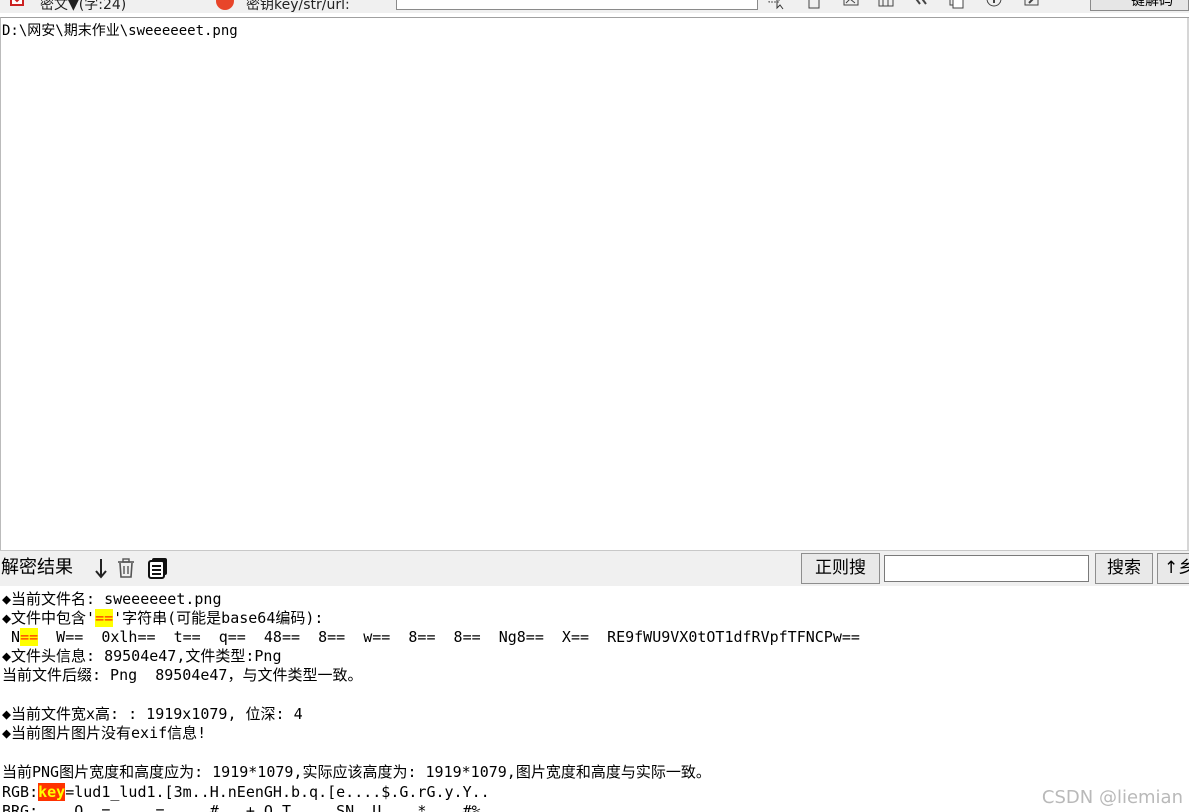 This screenshot has width=1189, height=812. I want to click on base64-marker-highlight: ==, so click(104, 618).